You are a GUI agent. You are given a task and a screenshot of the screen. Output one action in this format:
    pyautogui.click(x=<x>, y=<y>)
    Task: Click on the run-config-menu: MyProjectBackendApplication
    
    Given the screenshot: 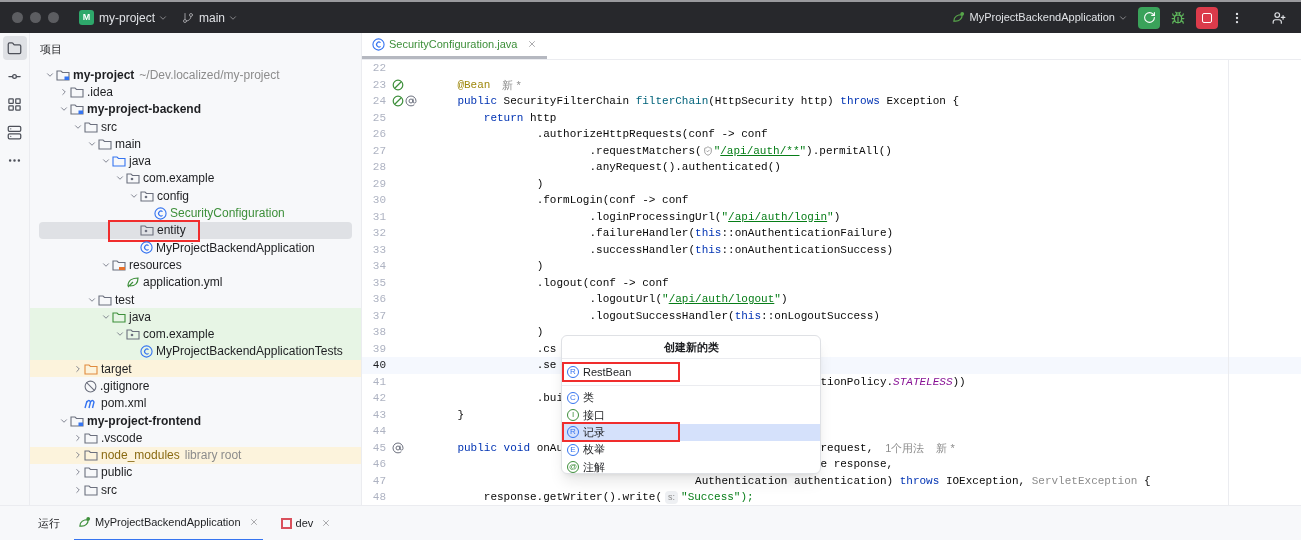 What is the action you would take?
    pyautogui.click(x=1048, y=17)
    